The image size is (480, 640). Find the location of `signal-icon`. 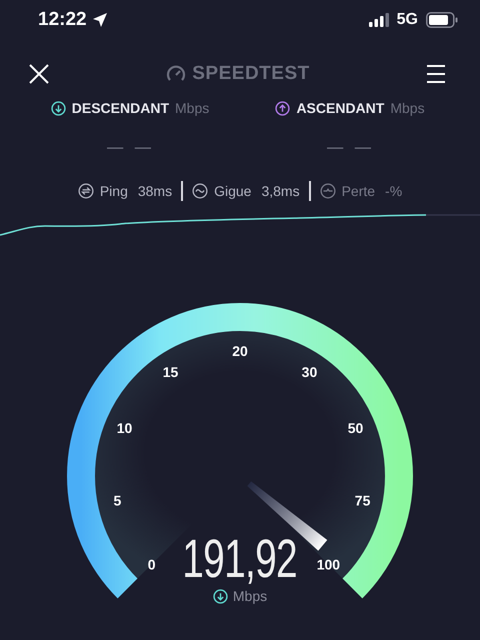

signal-icon is located at coordinates (379, 20).